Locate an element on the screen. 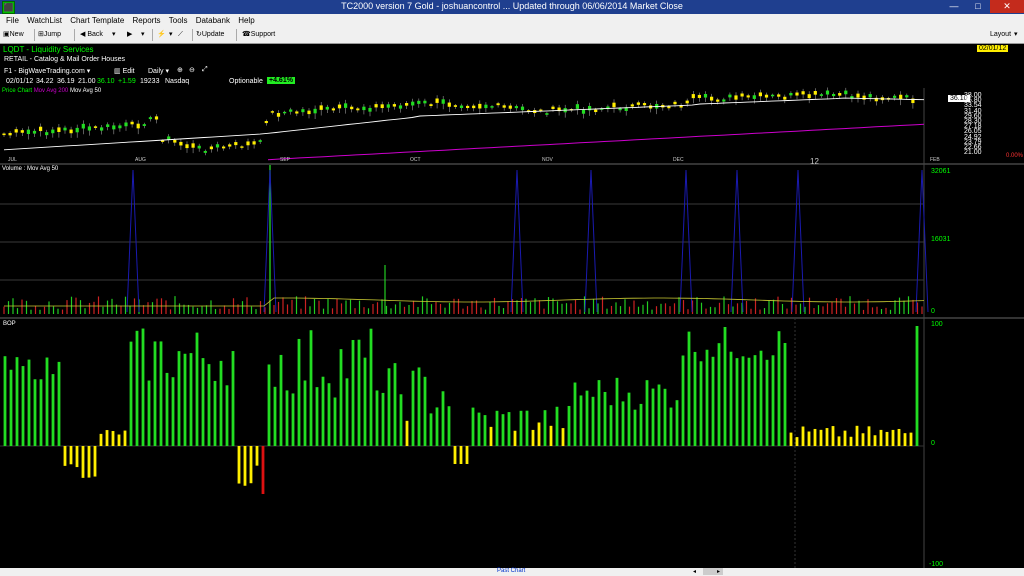  draw-tool-icon: ⚡ is located at coordinates (161, 35).